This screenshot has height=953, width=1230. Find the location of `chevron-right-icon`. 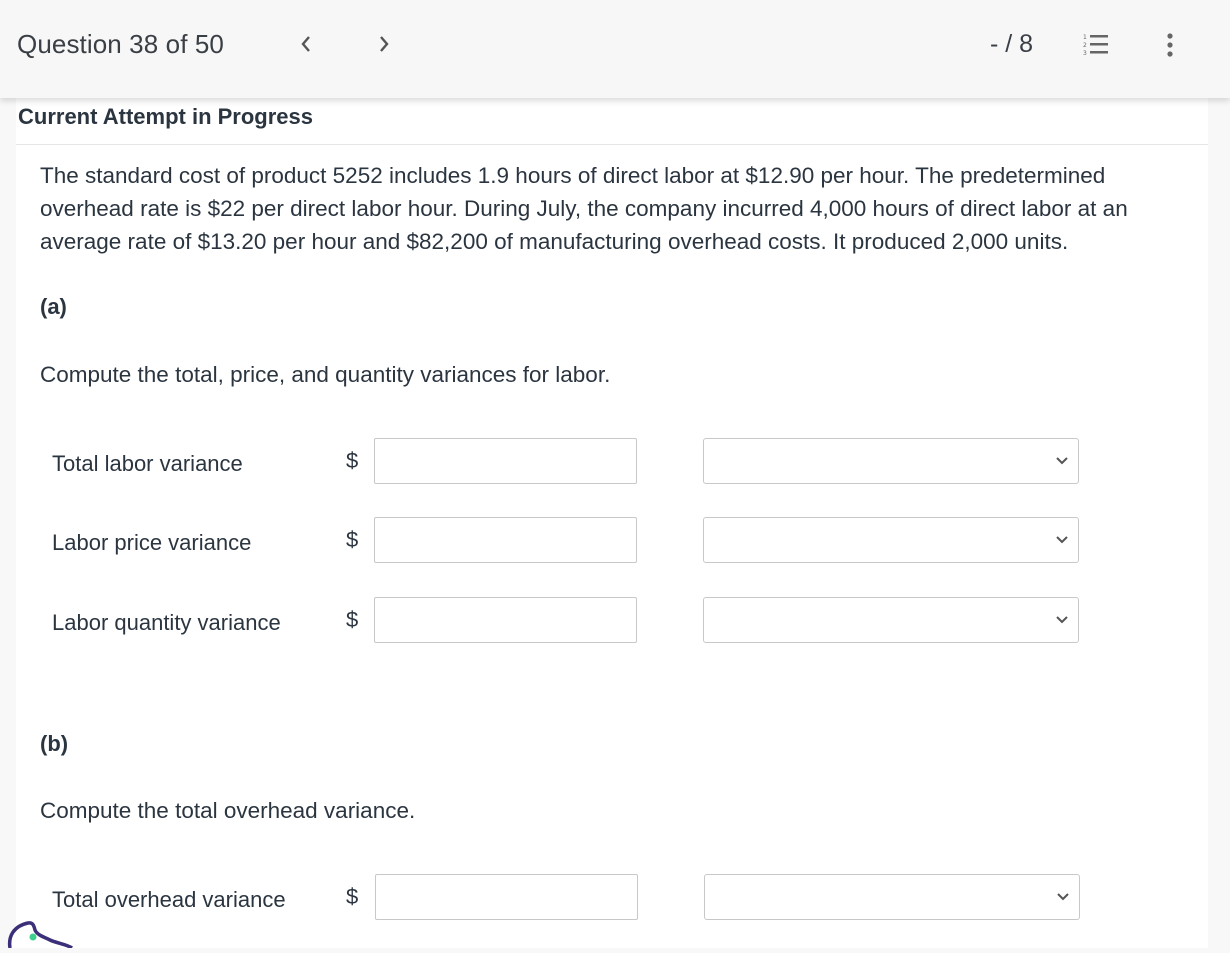

chevron-right-icon is located at coordinates (384, 44).